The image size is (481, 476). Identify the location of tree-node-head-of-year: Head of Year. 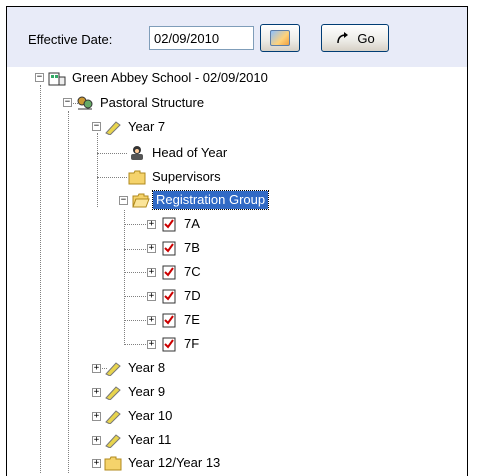
(179, 153).